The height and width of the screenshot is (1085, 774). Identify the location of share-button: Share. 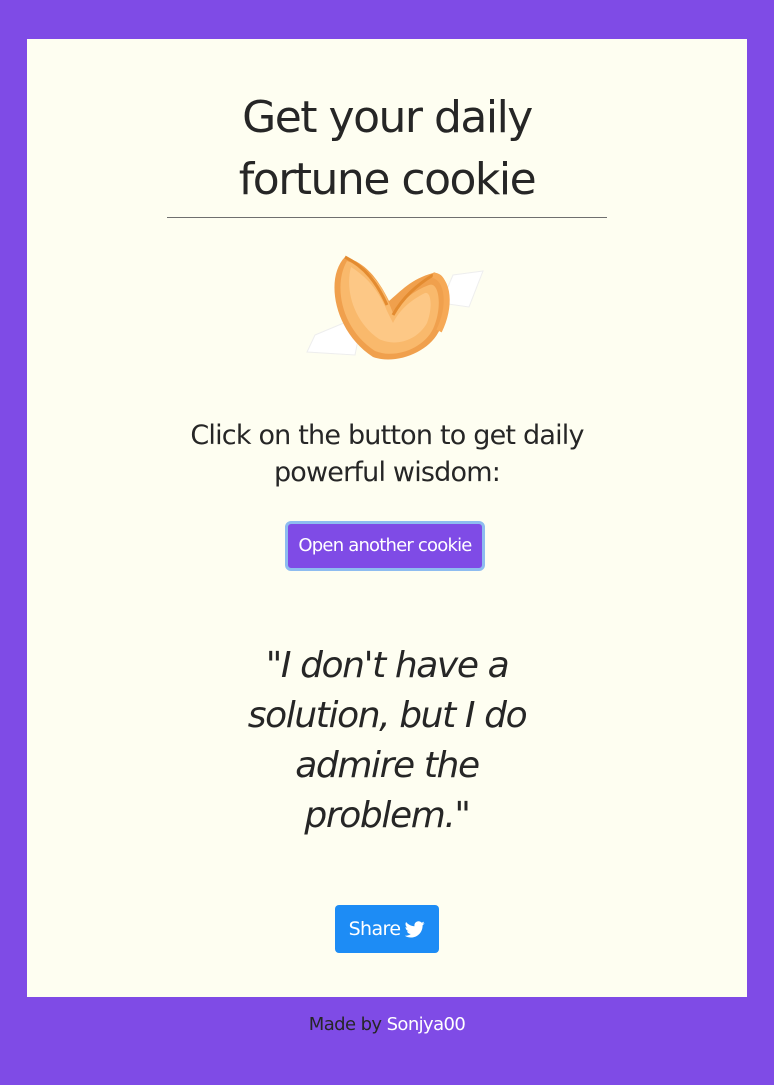
(387, 929).